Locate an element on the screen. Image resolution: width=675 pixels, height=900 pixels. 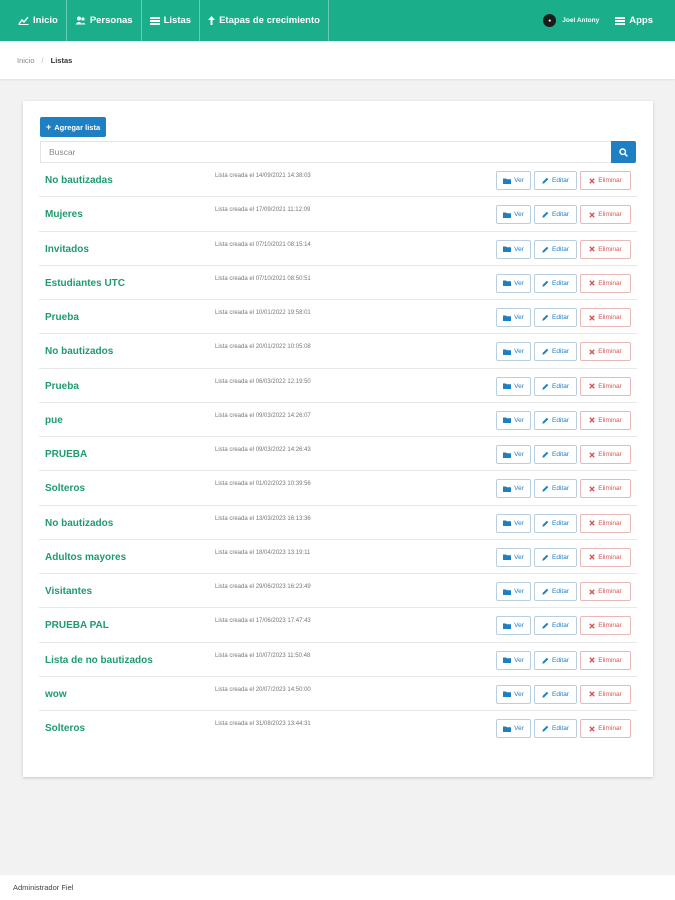
folder-icon is located at coordinates (507, 660).